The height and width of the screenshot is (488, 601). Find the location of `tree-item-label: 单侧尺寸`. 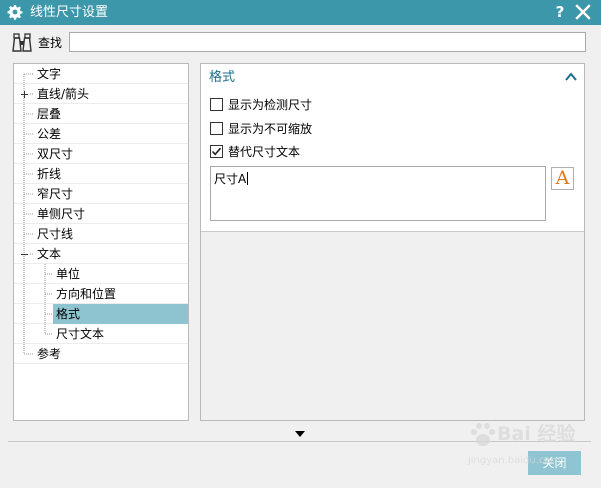

tree-item-label: 单侧尺寸 is located at coordinates (61, 214).